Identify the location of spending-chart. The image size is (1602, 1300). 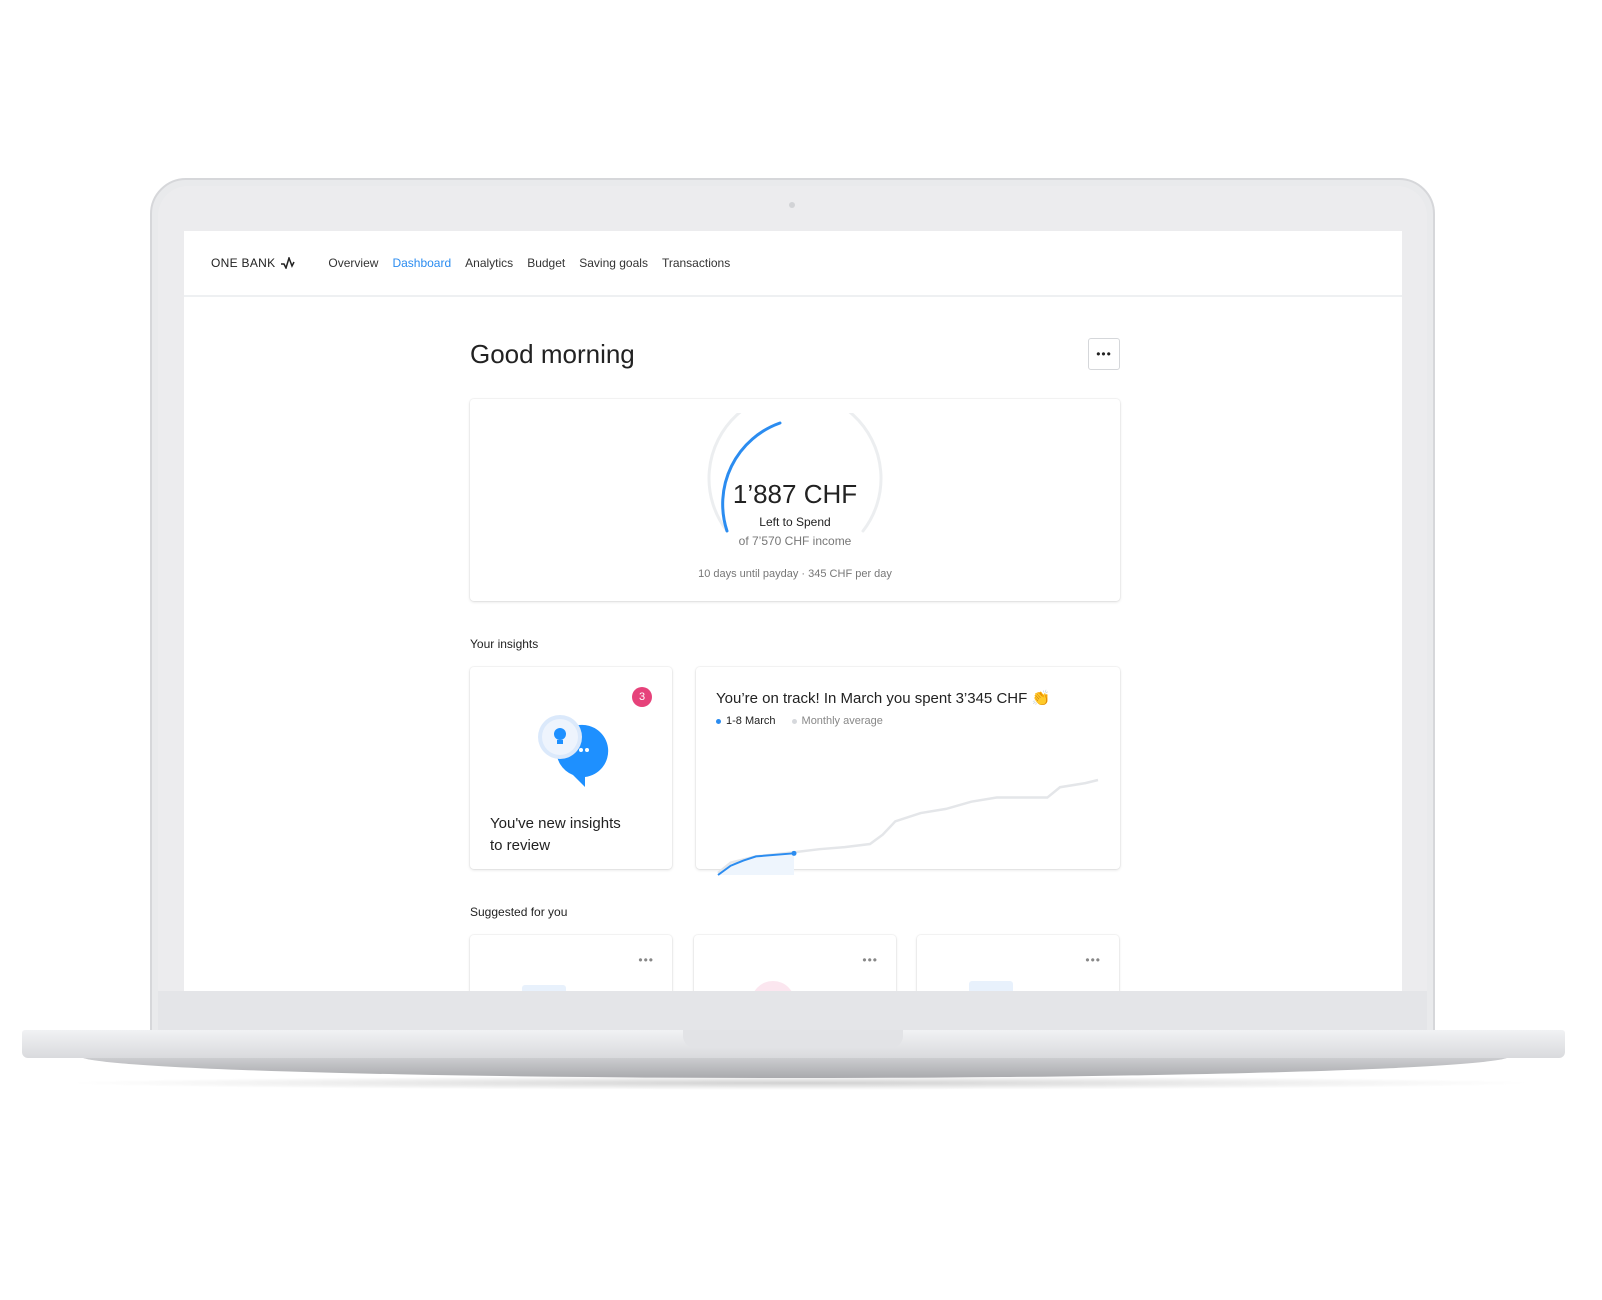
(908, 827).